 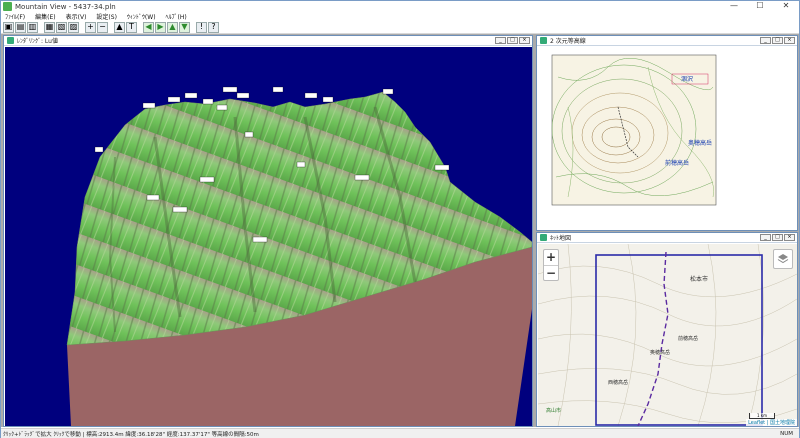 I want to click on menu-help: ﾍﾙﾌﾟ(H), so click(x=177, y=16).